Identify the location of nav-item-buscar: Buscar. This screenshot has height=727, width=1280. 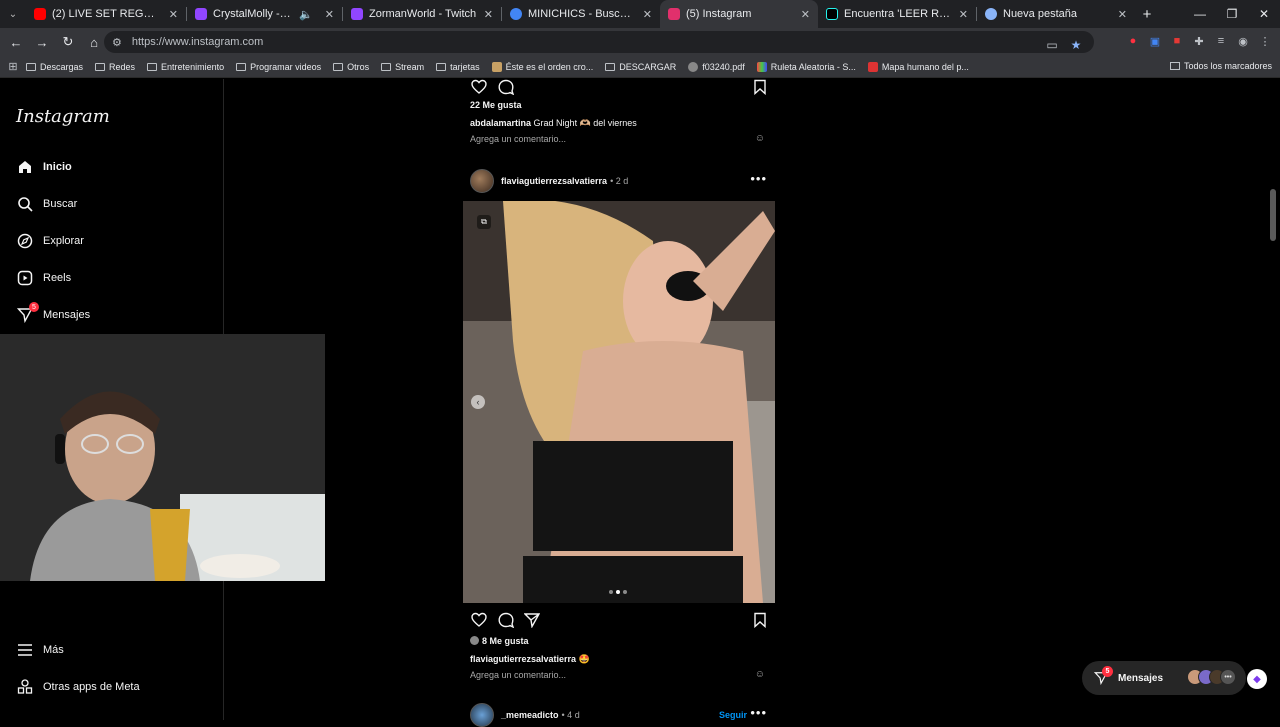
(46, 204).